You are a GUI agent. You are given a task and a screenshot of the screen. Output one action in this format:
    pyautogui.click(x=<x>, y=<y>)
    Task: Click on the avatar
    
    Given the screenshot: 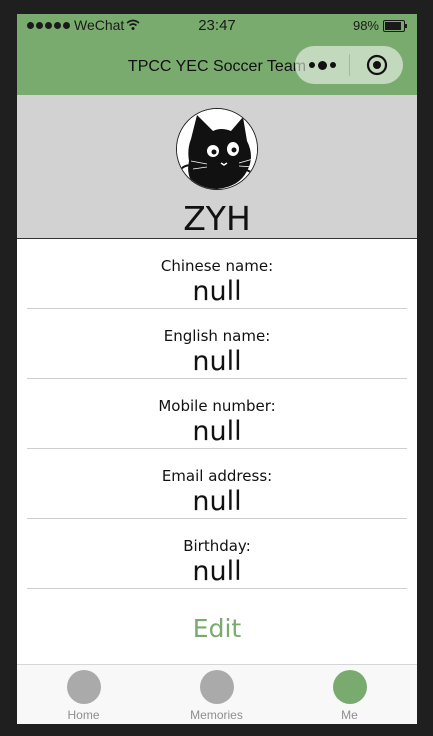 What is the action you would take?
    pyautogui.click(x=217, y=149)
    